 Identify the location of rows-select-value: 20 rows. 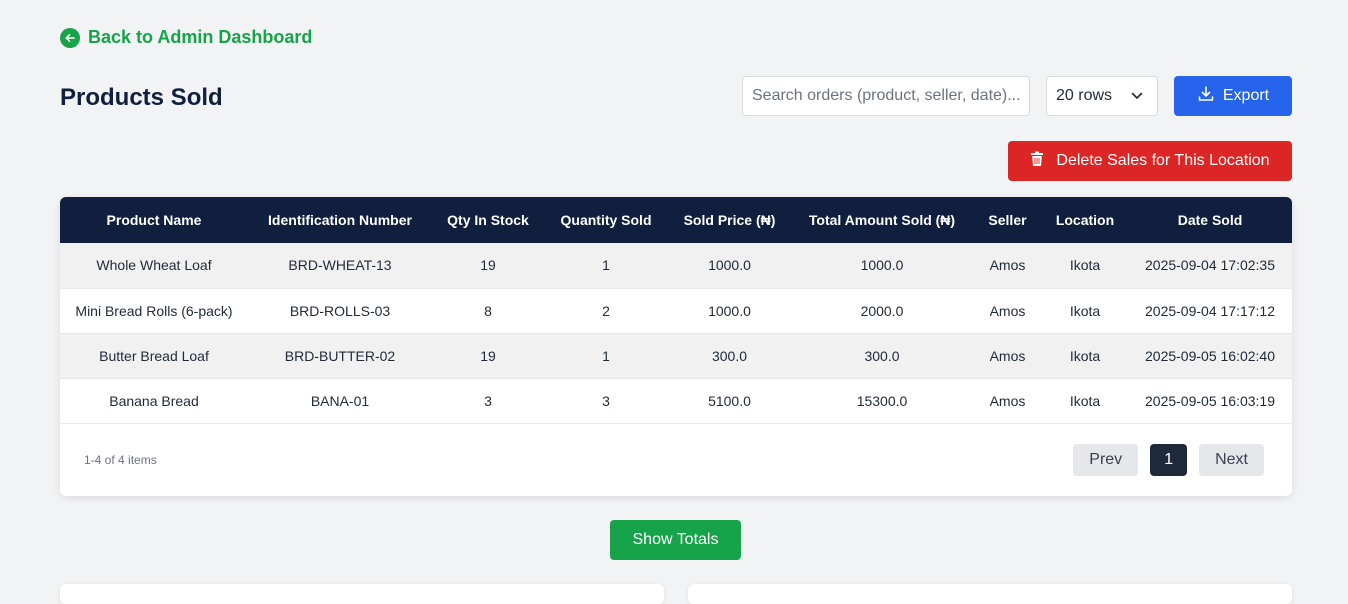
(1084, 95).